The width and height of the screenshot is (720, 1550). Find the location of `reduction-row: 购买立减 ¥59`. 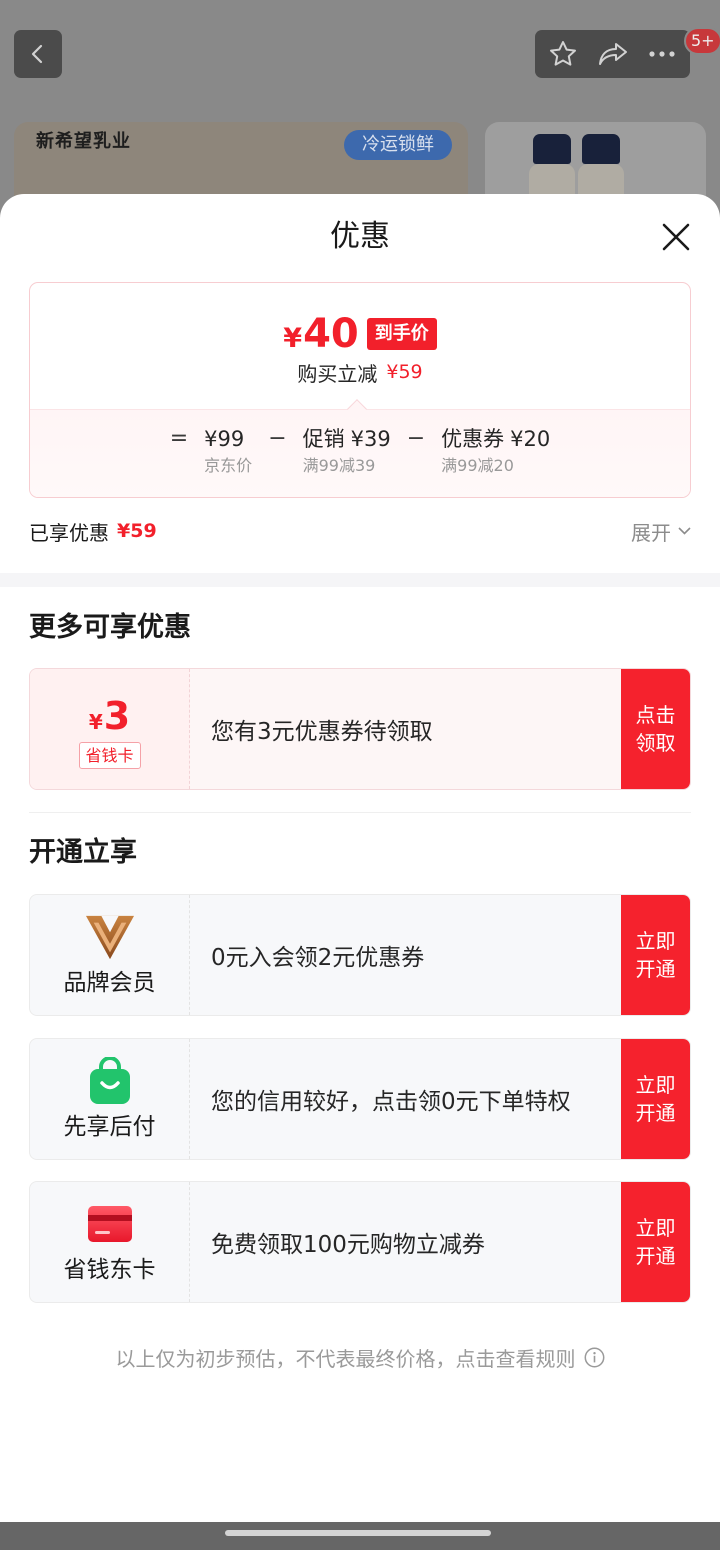

reduction-row: 购买立减 ¥59 is located at coordinates (360, 372).